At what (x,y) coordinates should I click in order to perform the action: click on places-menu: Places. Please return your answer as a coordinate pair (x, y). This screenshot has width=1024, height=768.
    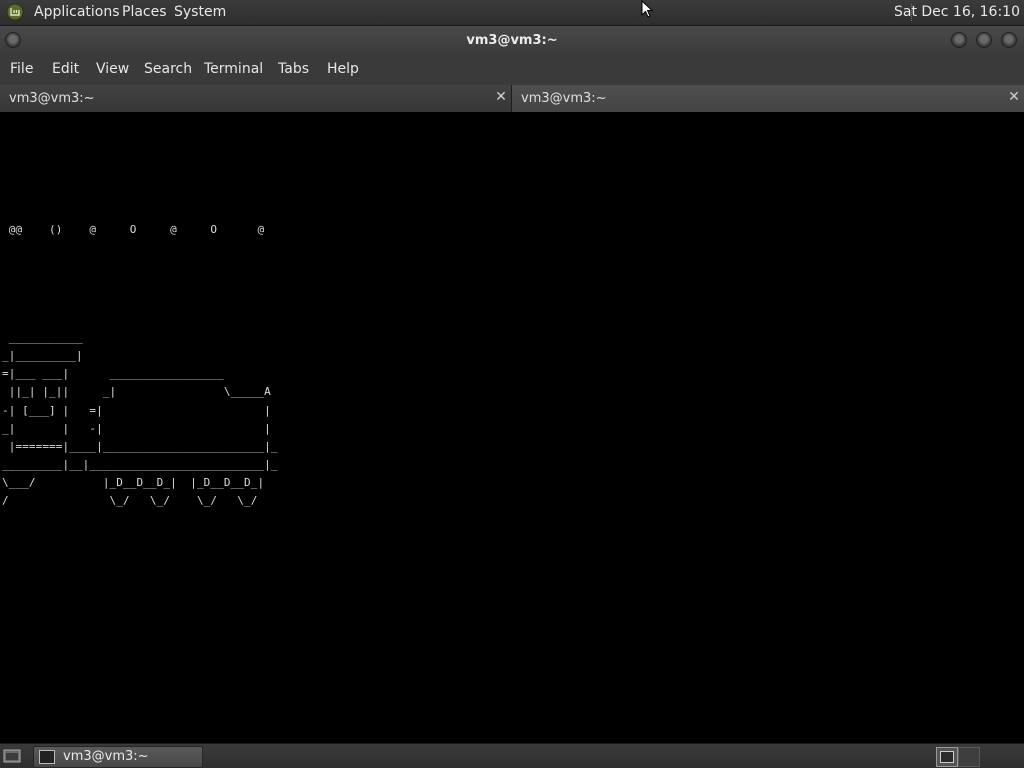
    Looking at the image, I should click on (144, 12).